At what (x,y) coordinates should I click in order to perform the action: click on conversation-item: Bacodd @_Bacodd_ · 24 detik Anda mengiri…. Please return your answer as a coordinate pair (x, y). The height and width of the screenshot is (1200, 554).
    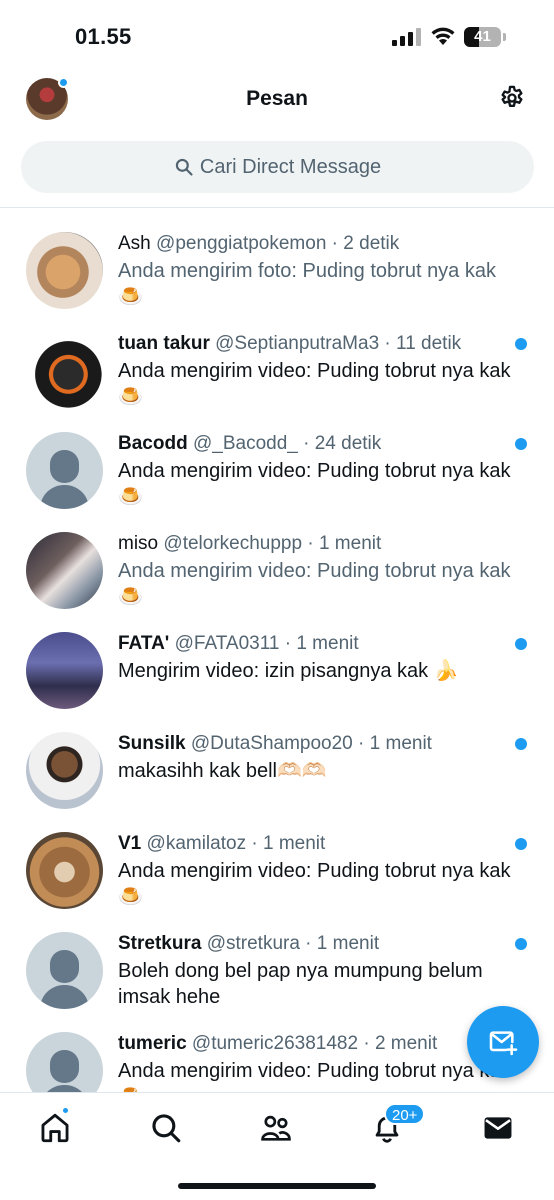
    Looking at the image, I should click on (277, 458).